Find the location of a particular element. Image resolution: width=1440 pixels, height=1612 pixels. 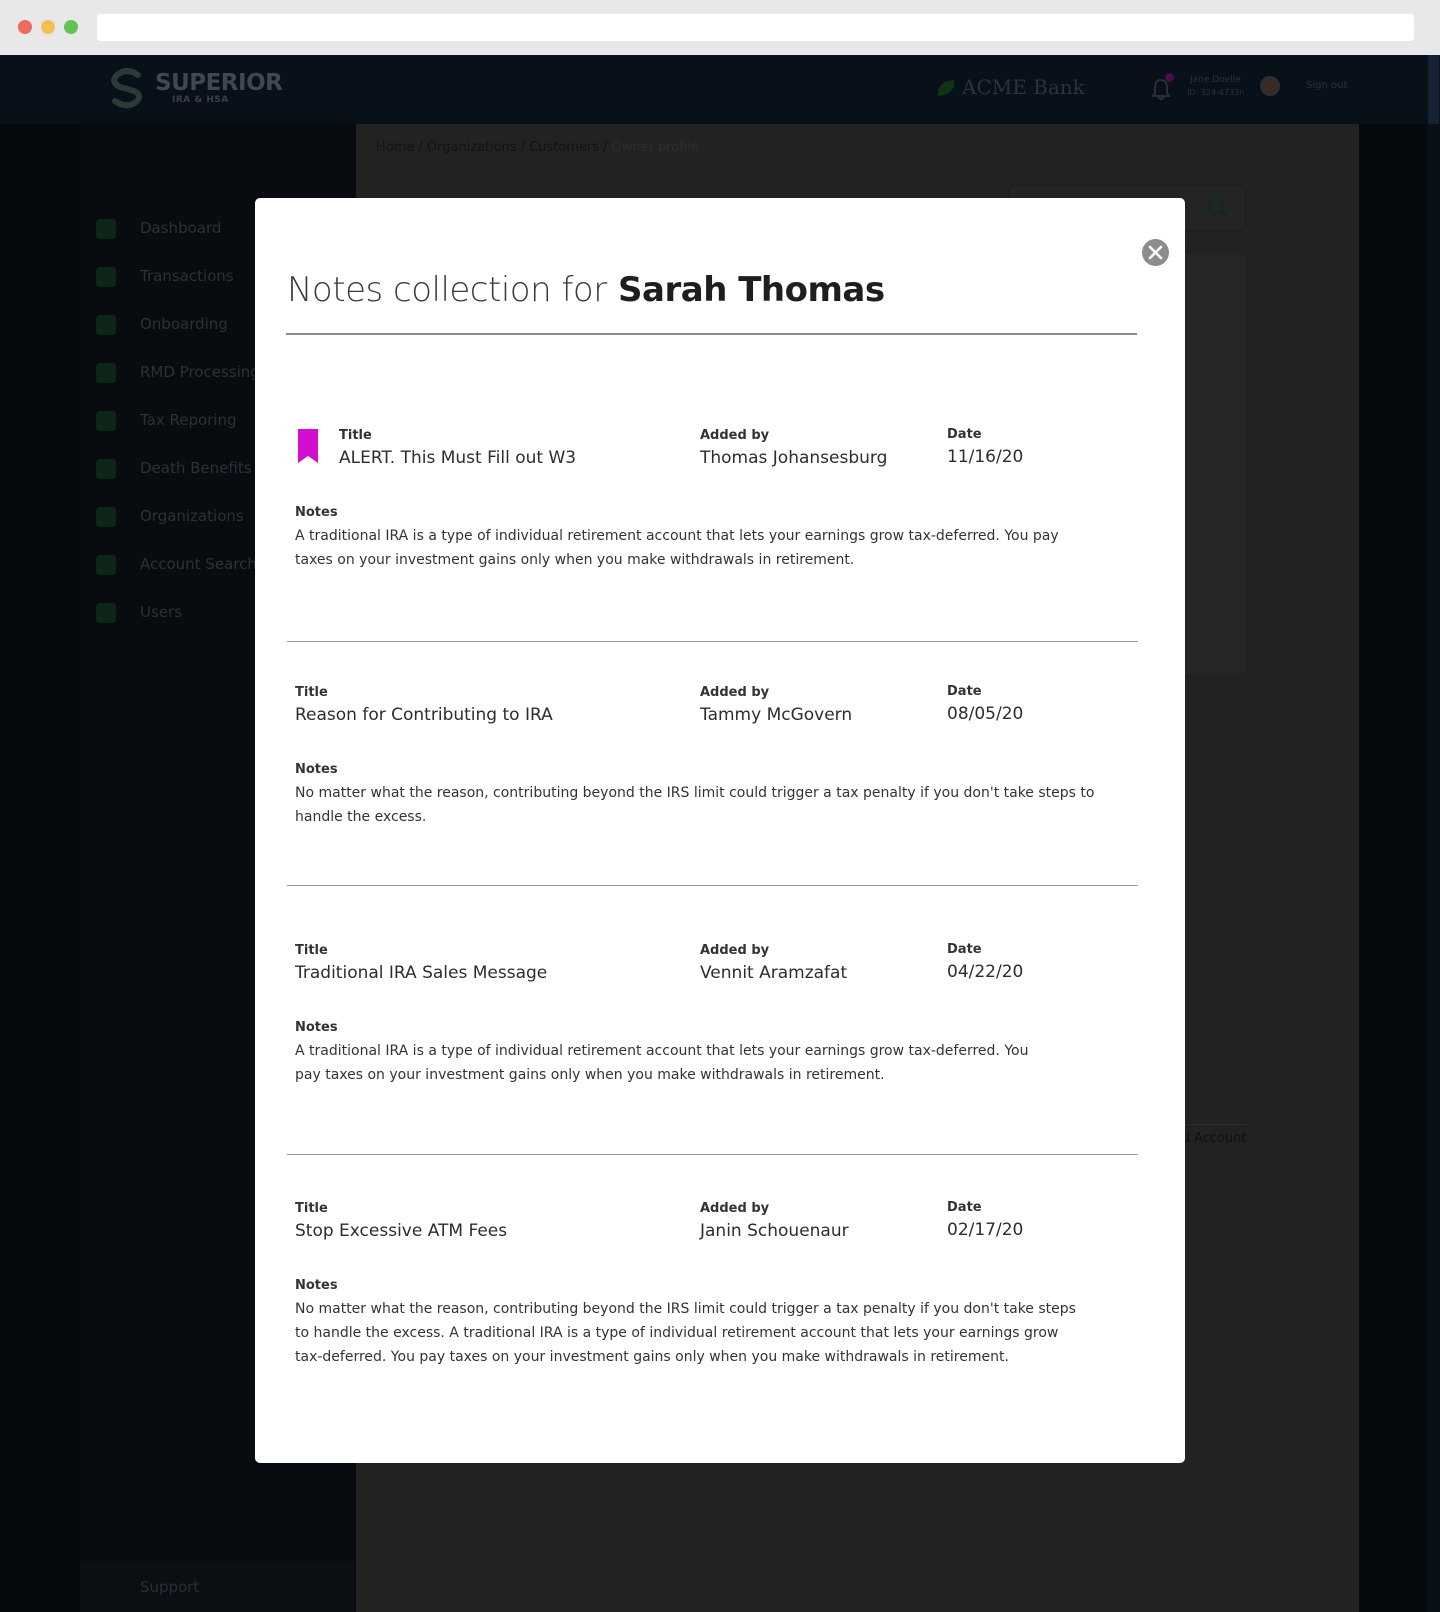

note-date: 02/17/20 is located at coordinates (985, 1230).